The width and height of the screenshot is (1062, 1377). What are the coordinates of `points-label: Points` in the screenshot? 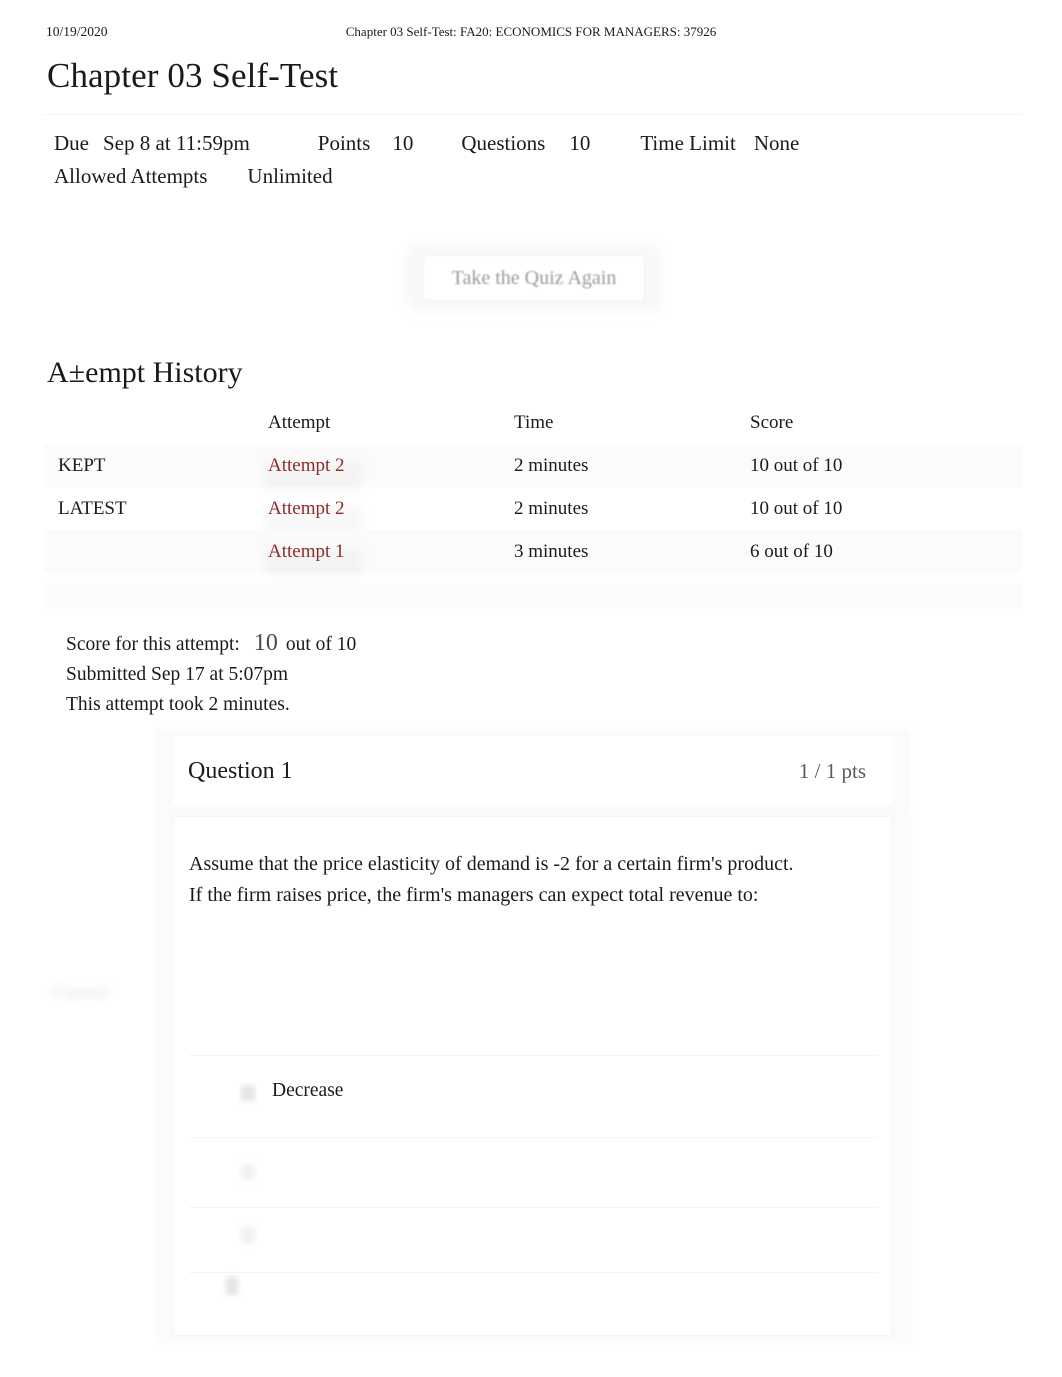 It's located at (344, 143).